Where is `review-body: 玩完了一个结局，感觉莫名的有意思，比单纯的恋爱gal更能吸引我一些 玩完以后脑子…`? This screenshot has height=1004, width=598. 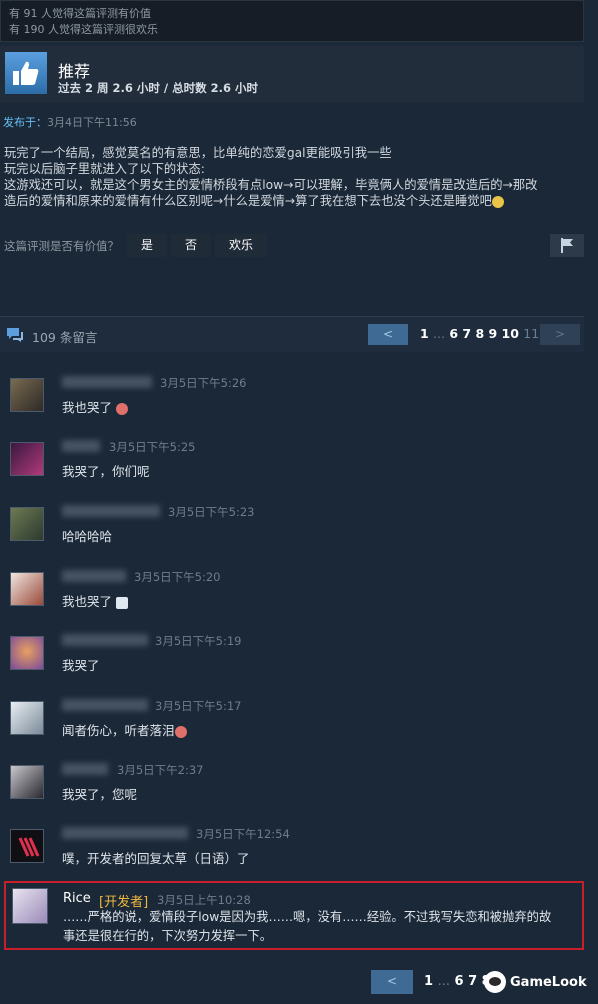
review-body: 玩完了一个结局，感觉莫名的有意思，比单纯的恋爱gal更能吸引我一些 玩完以后脑子… is located at coordinates (294, 177).